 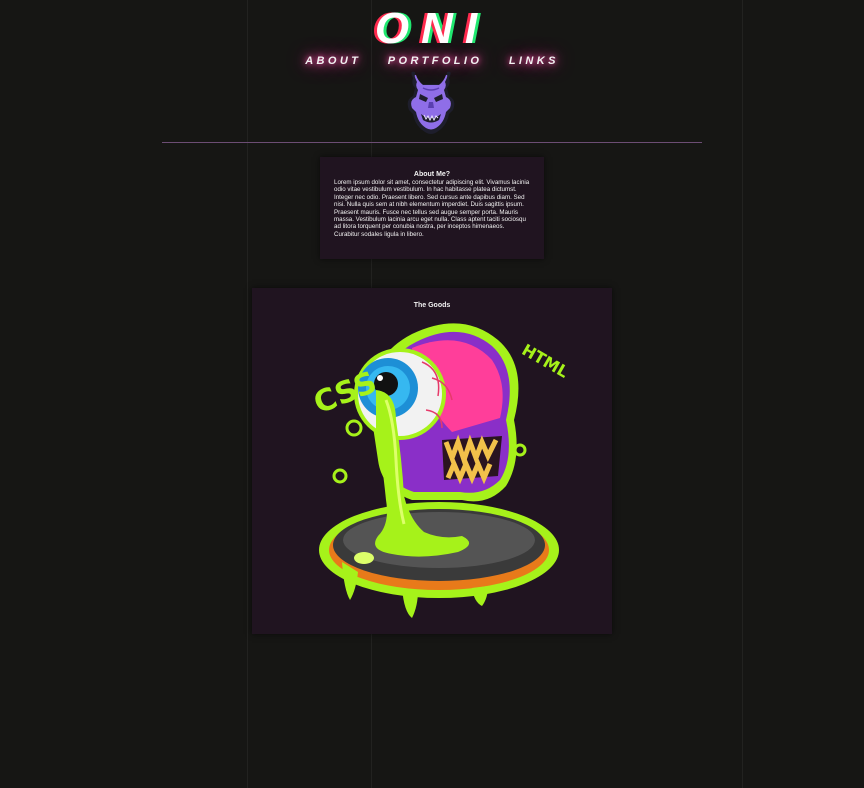 What do you see at coordinates (440, 470) in the screenshot?
I see `eyeball-monster-illustration: CSS HTML` at bounding box center [440, 470].